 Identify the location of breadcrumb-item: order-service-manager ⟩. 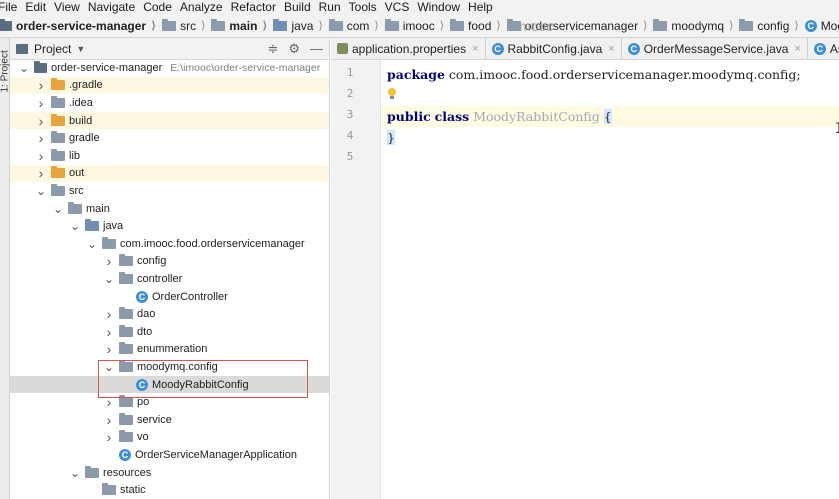
(79, 25).